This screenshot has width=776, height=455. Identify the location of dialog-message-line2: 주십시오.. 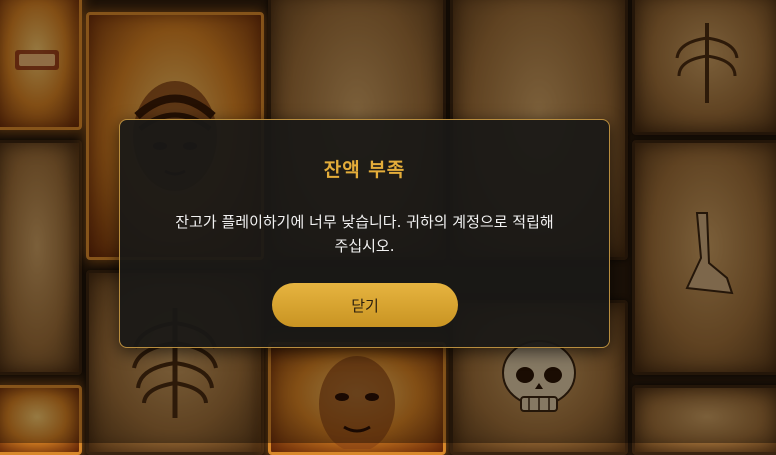
(364, 246).